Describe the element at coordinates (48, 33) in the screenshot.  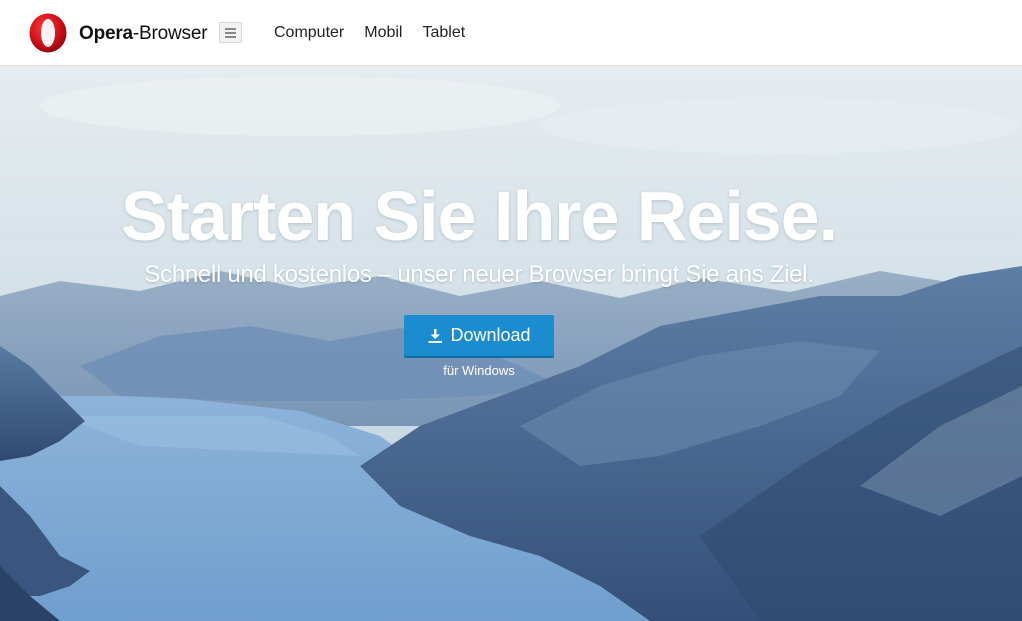
I see `opera-logo-icon` at that location.